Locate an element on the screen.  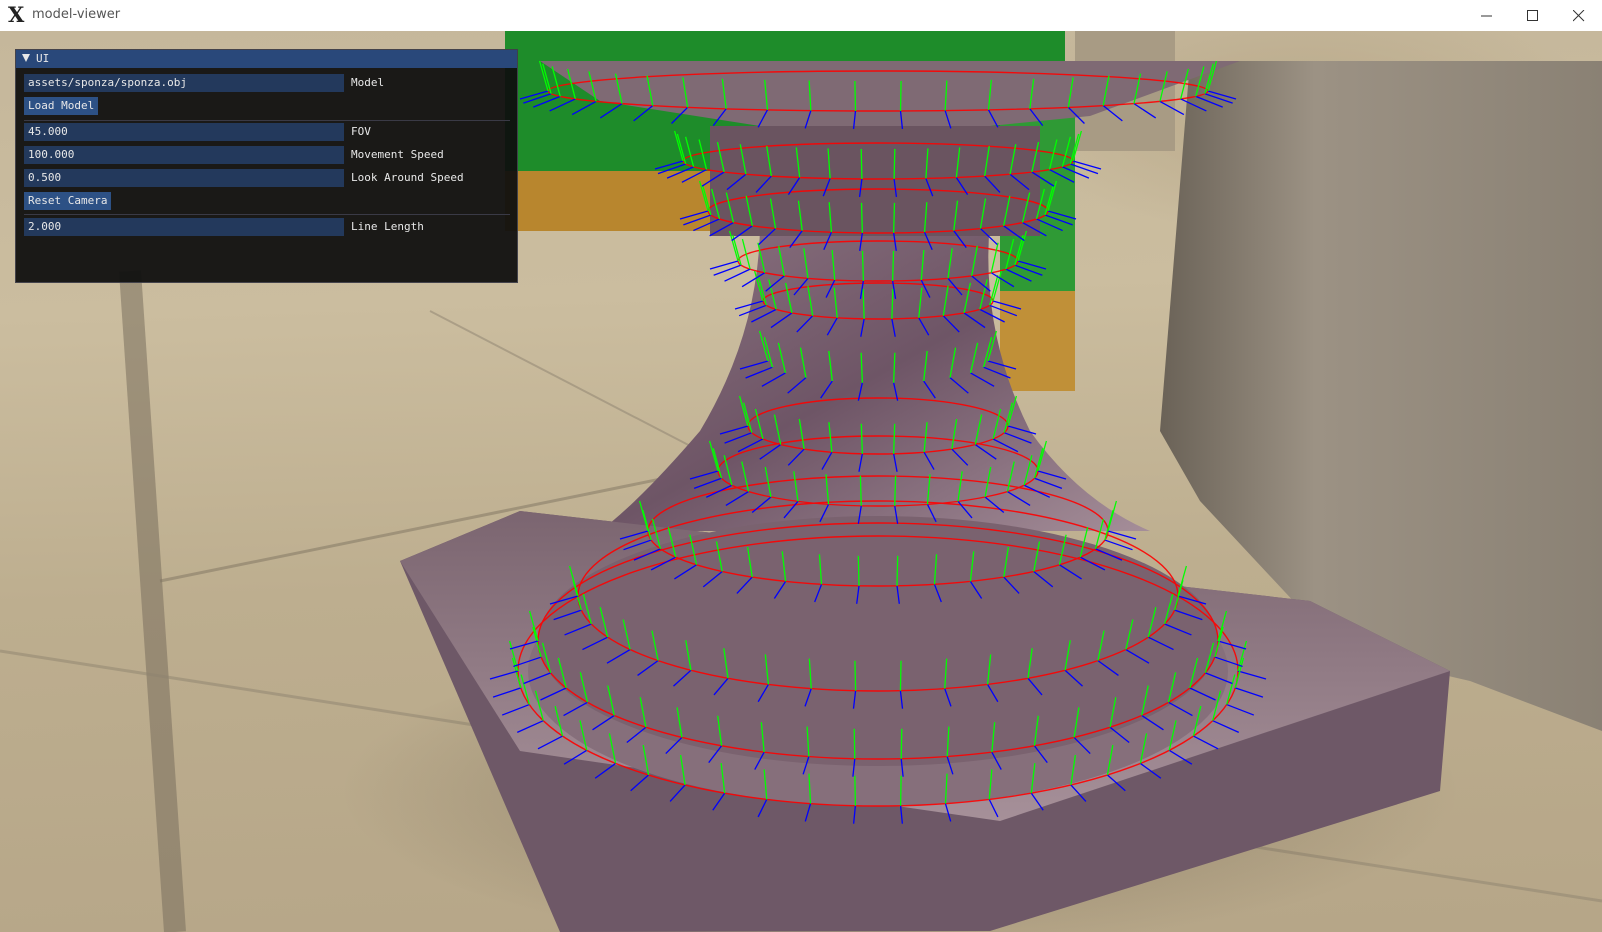
look-around-speed-label: Look Around Speed is located at coordinates (407, 177).